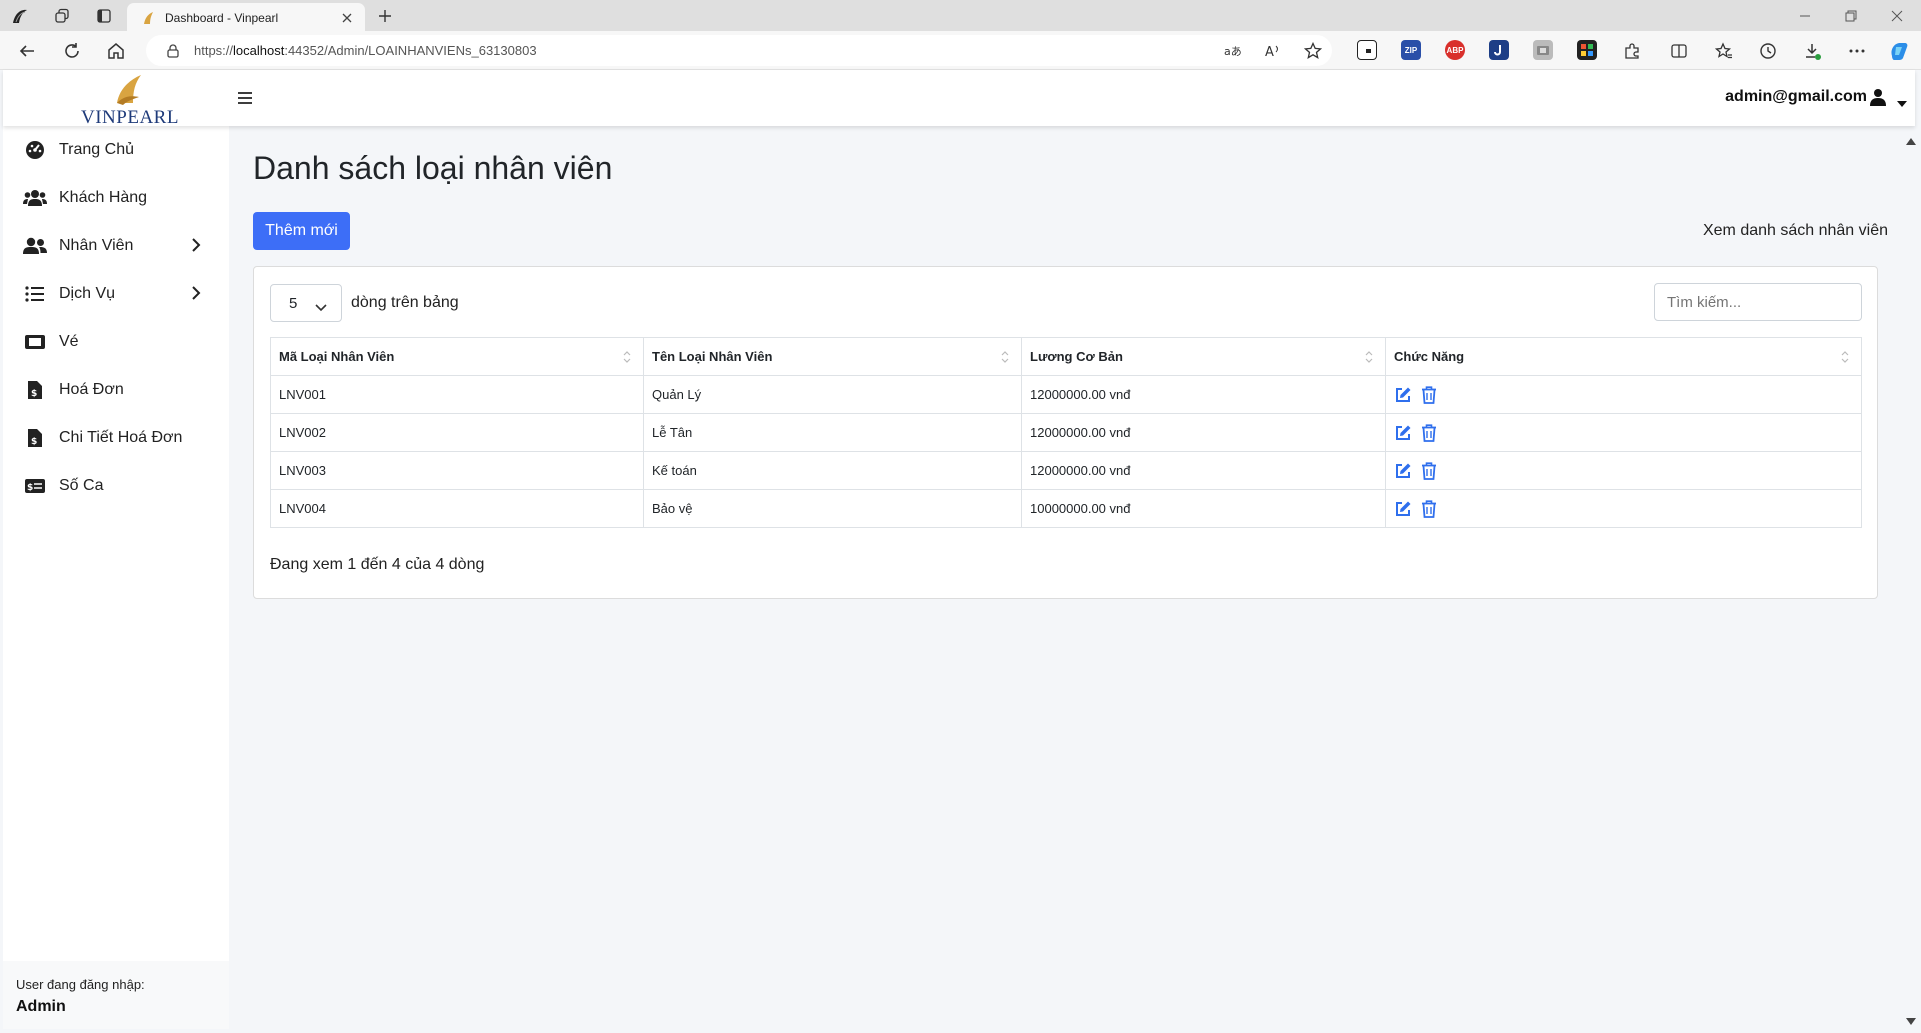 The width and height of the screenshot is (1921, 1033). Describe the element at coordinates (337, 356) in the screenshot. I see `column-header-label: Mã Loại Nhân Viên` at that location.